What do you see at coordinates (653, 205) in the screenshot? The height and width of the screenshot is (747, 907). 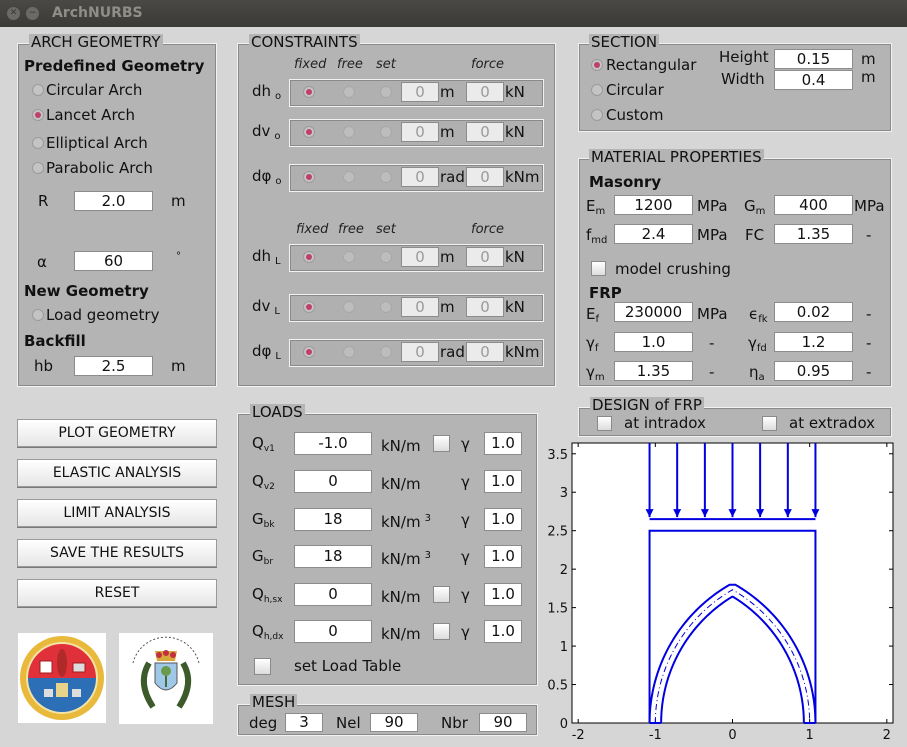 I see `em-input: 1200` at bounding box center [653, 205].